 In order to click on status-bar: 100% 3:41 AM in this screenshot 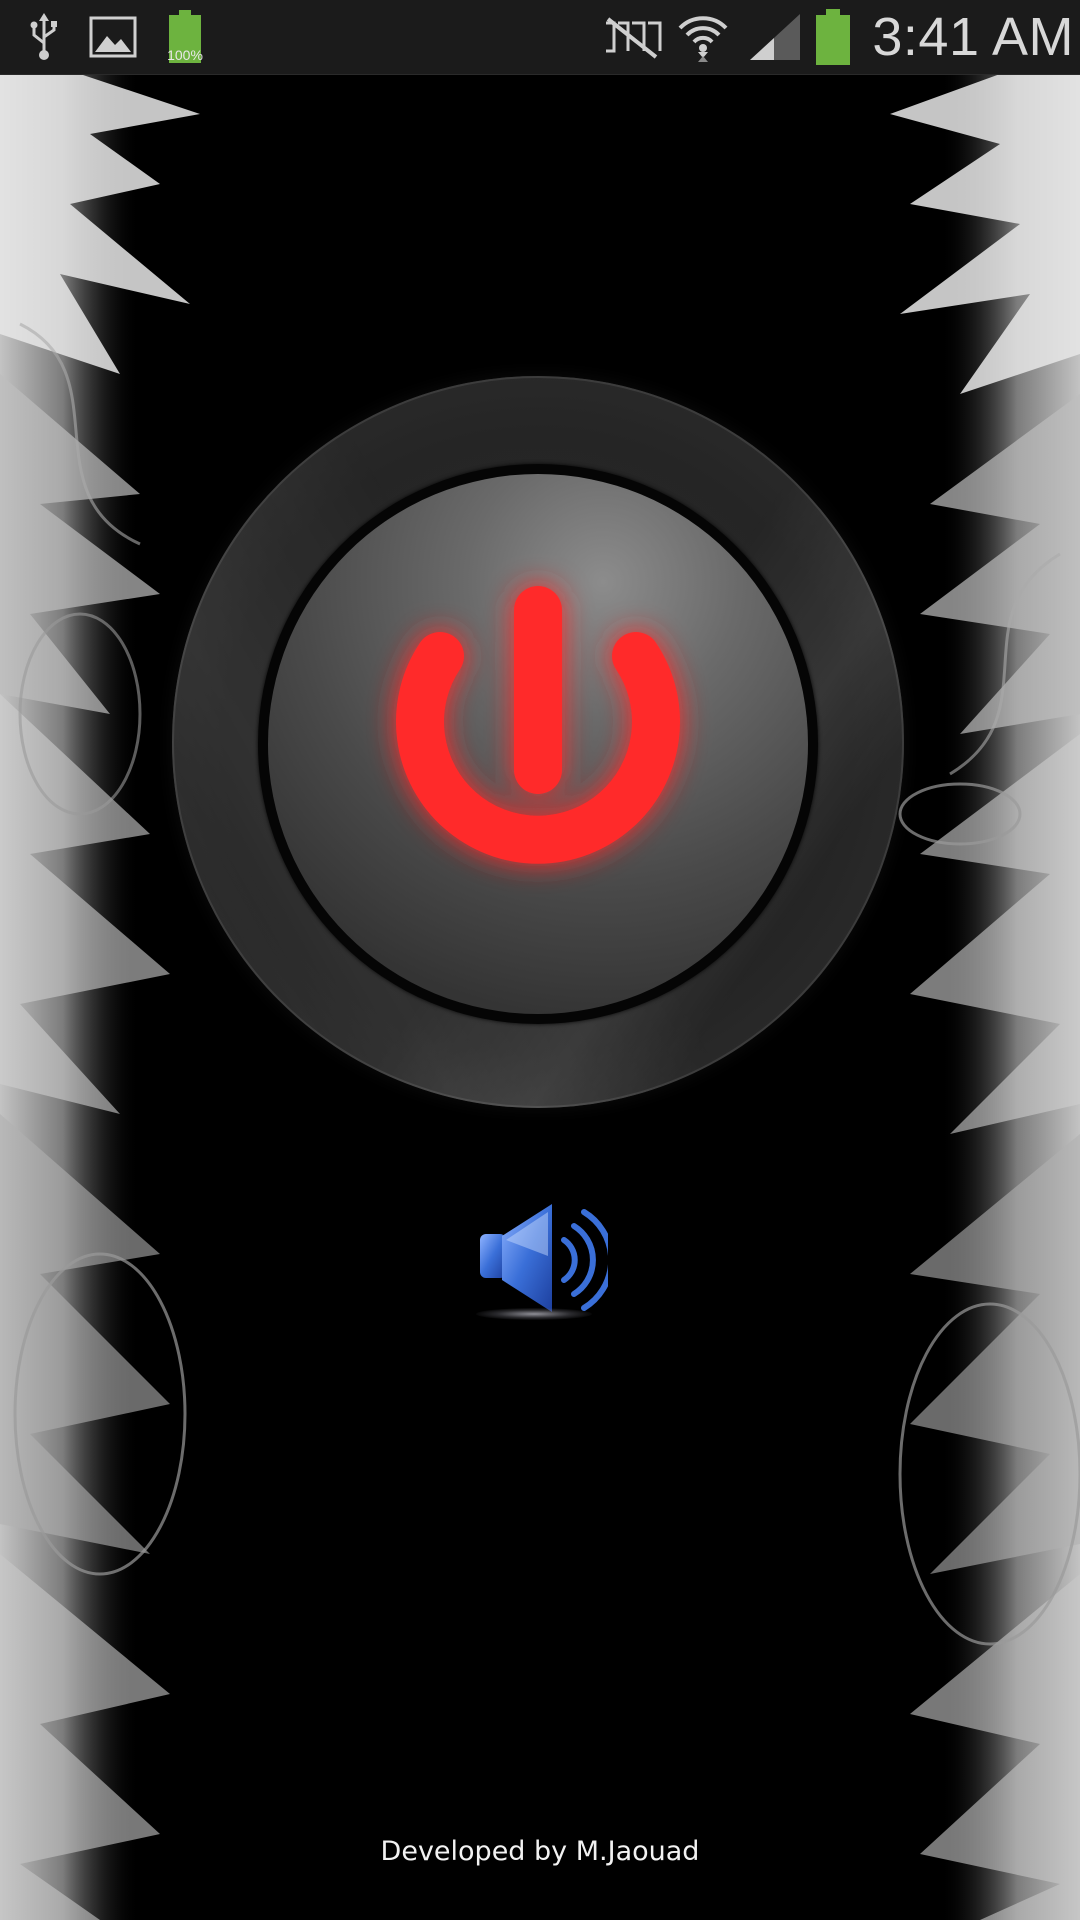, I will do `click(540, 37)`.